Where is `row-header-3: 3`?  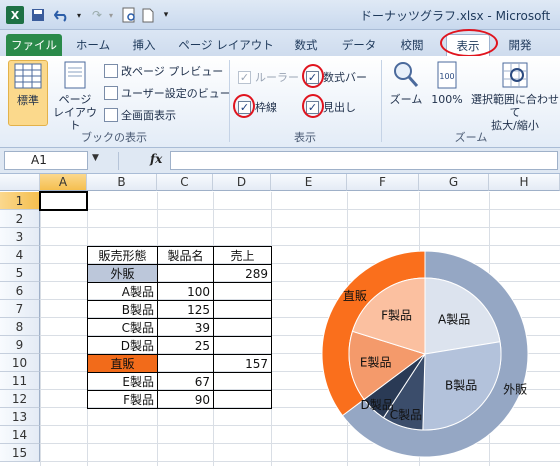 row-header-3: 3 is located at coordinates (20, 237).